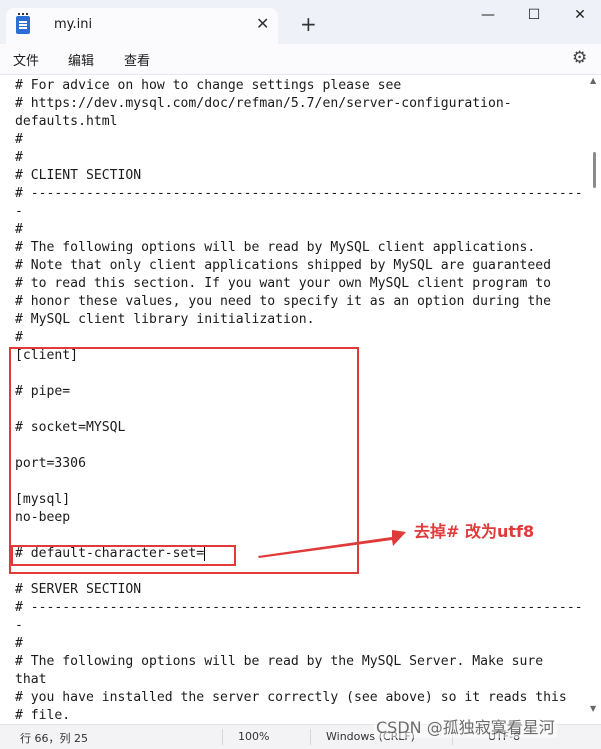  Describe the element at coordinates (254, 736) in the screenshot. I see `zoom-level: 100%` at that location.